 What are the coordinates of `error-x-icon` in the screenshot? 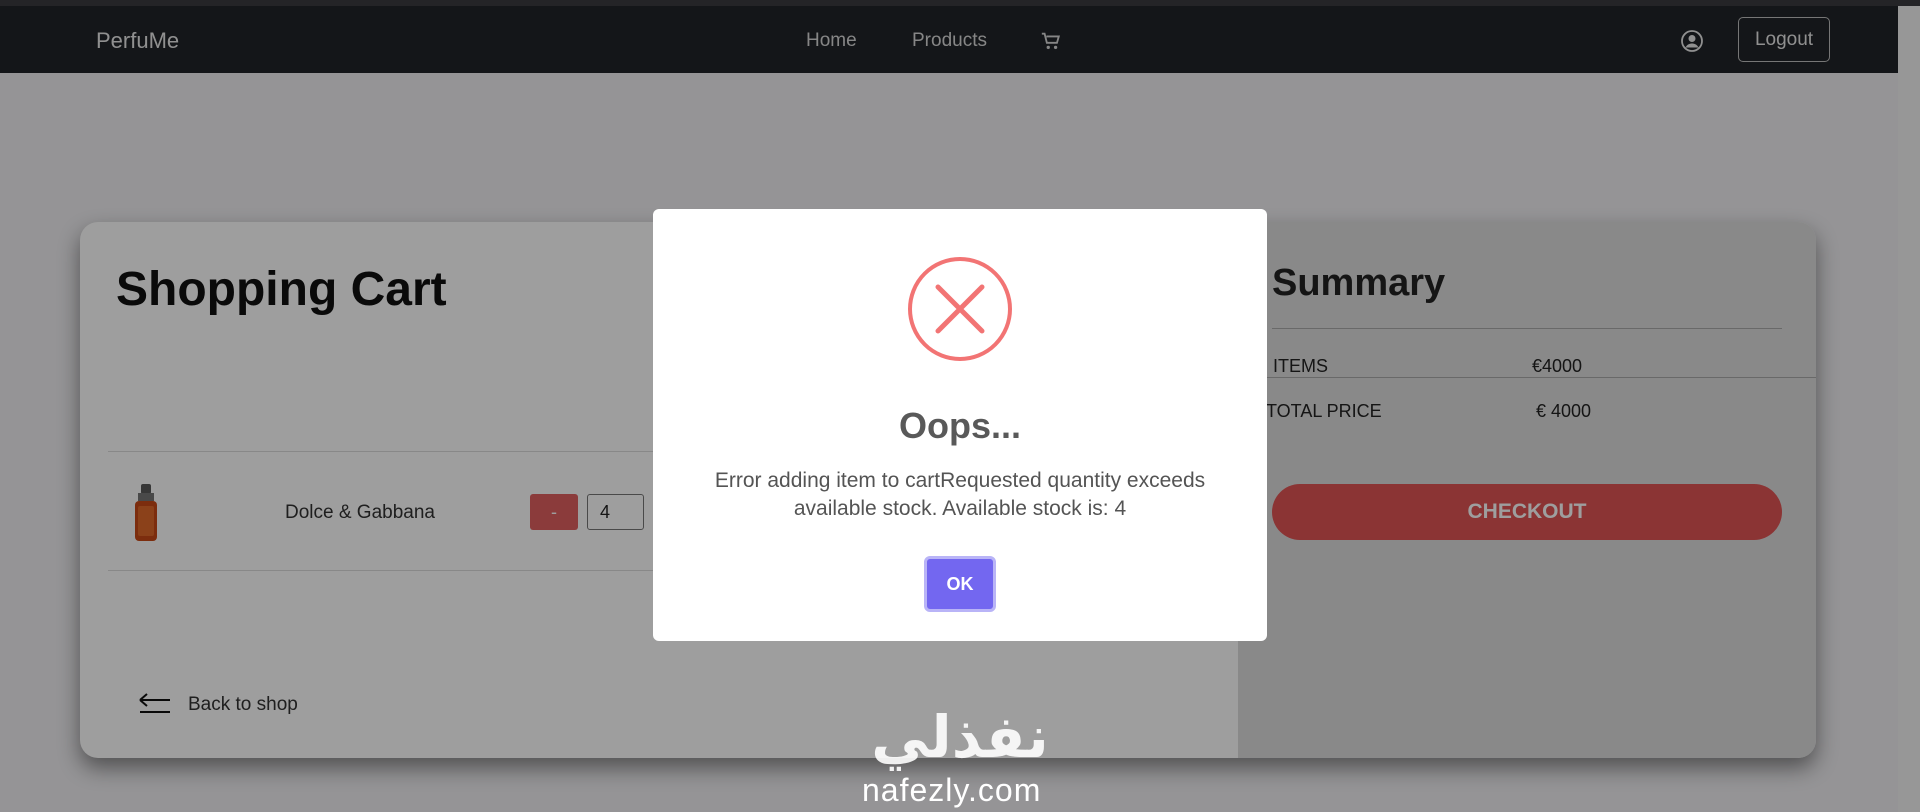 It's located at (960, 309).